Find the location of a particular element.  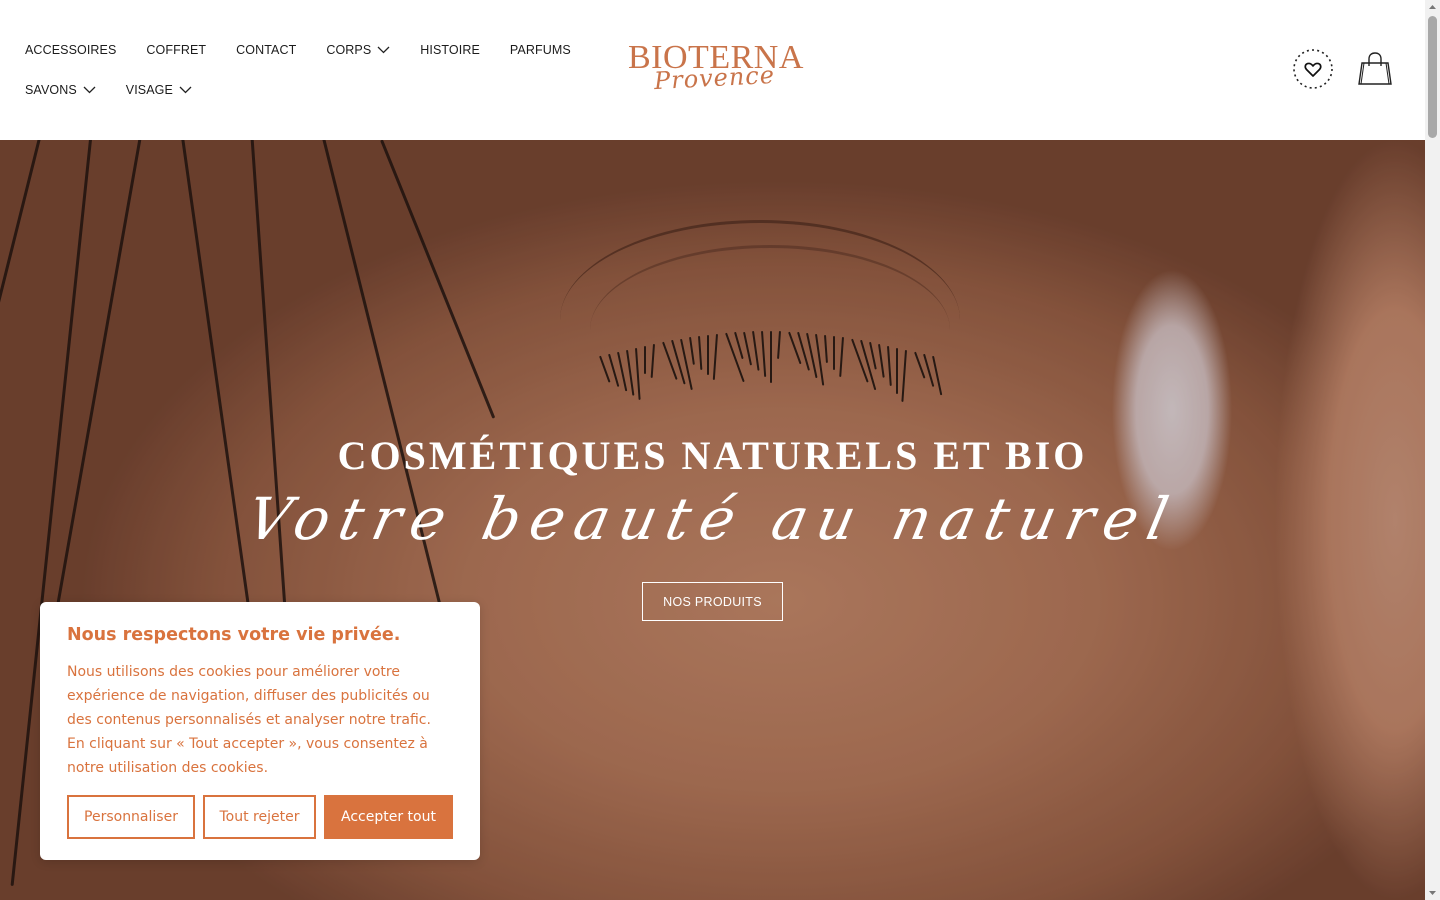

cookie-actions: Personnaliser Tout rejeter Accepter tout is located at coordinates (260, 817).